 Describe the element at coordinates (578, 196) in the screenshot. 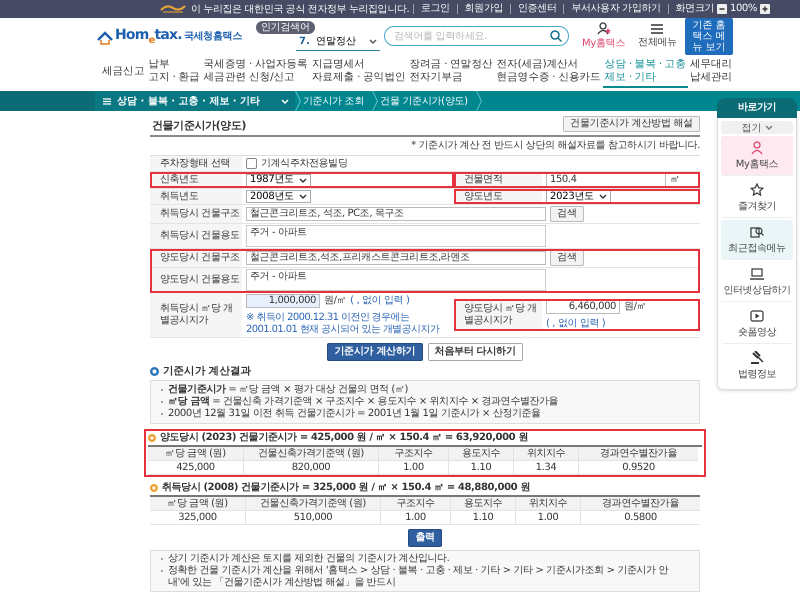

I see `year-select: 2023년도` at that location.